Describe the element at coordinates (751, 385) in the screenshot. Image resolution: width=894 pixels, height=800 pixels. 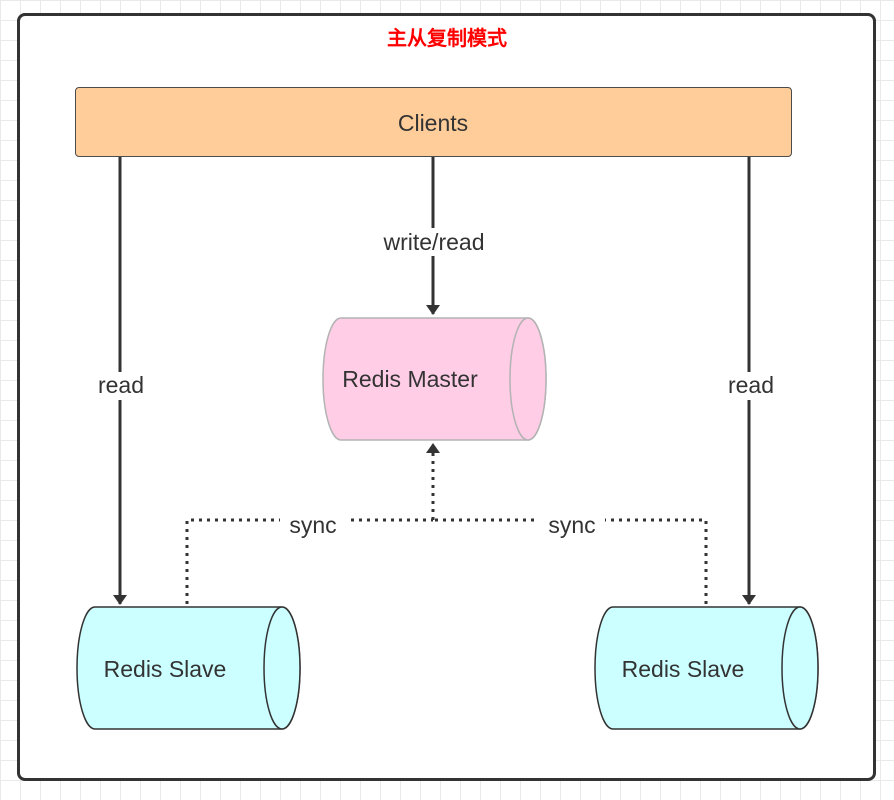
I see `read-right-label: read` at that location.